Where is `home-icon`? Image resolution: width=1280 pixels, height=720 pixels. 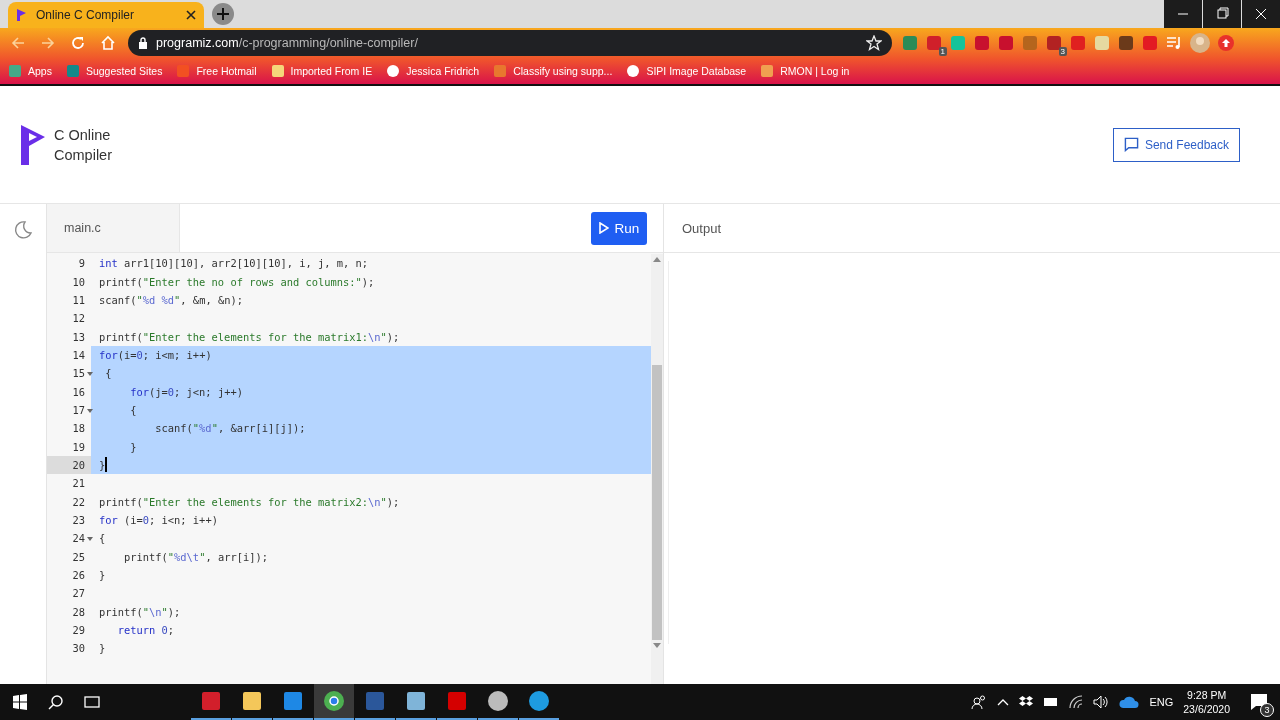
home-icon is located at coordinates (108, 43).